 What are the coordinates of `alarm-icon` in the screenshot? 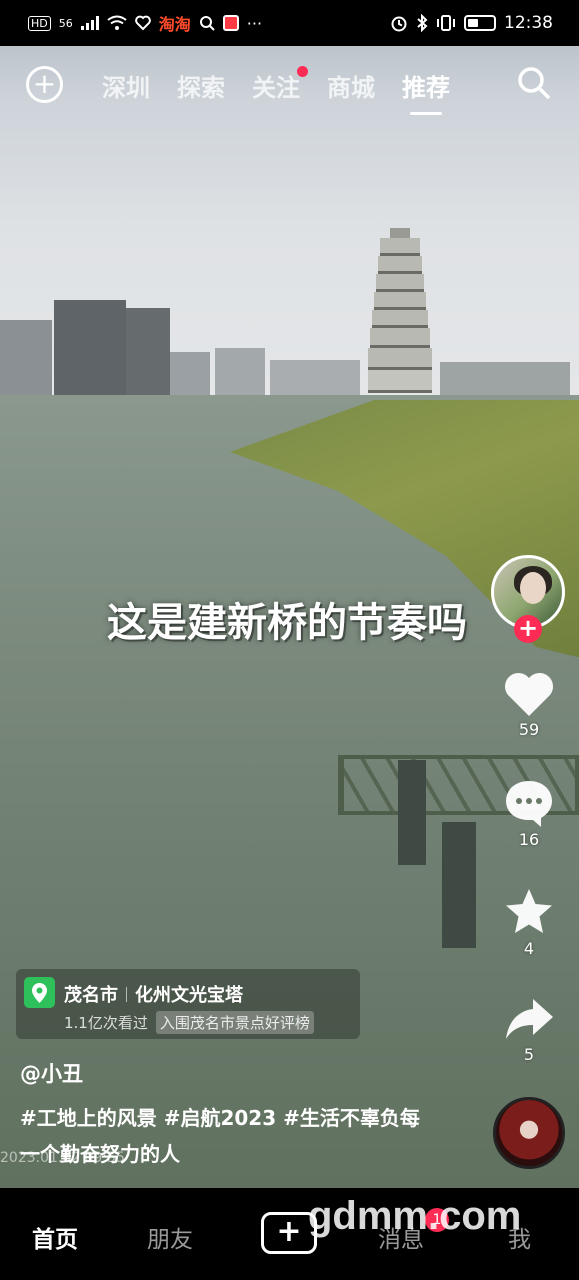 It's located at (399, 24).